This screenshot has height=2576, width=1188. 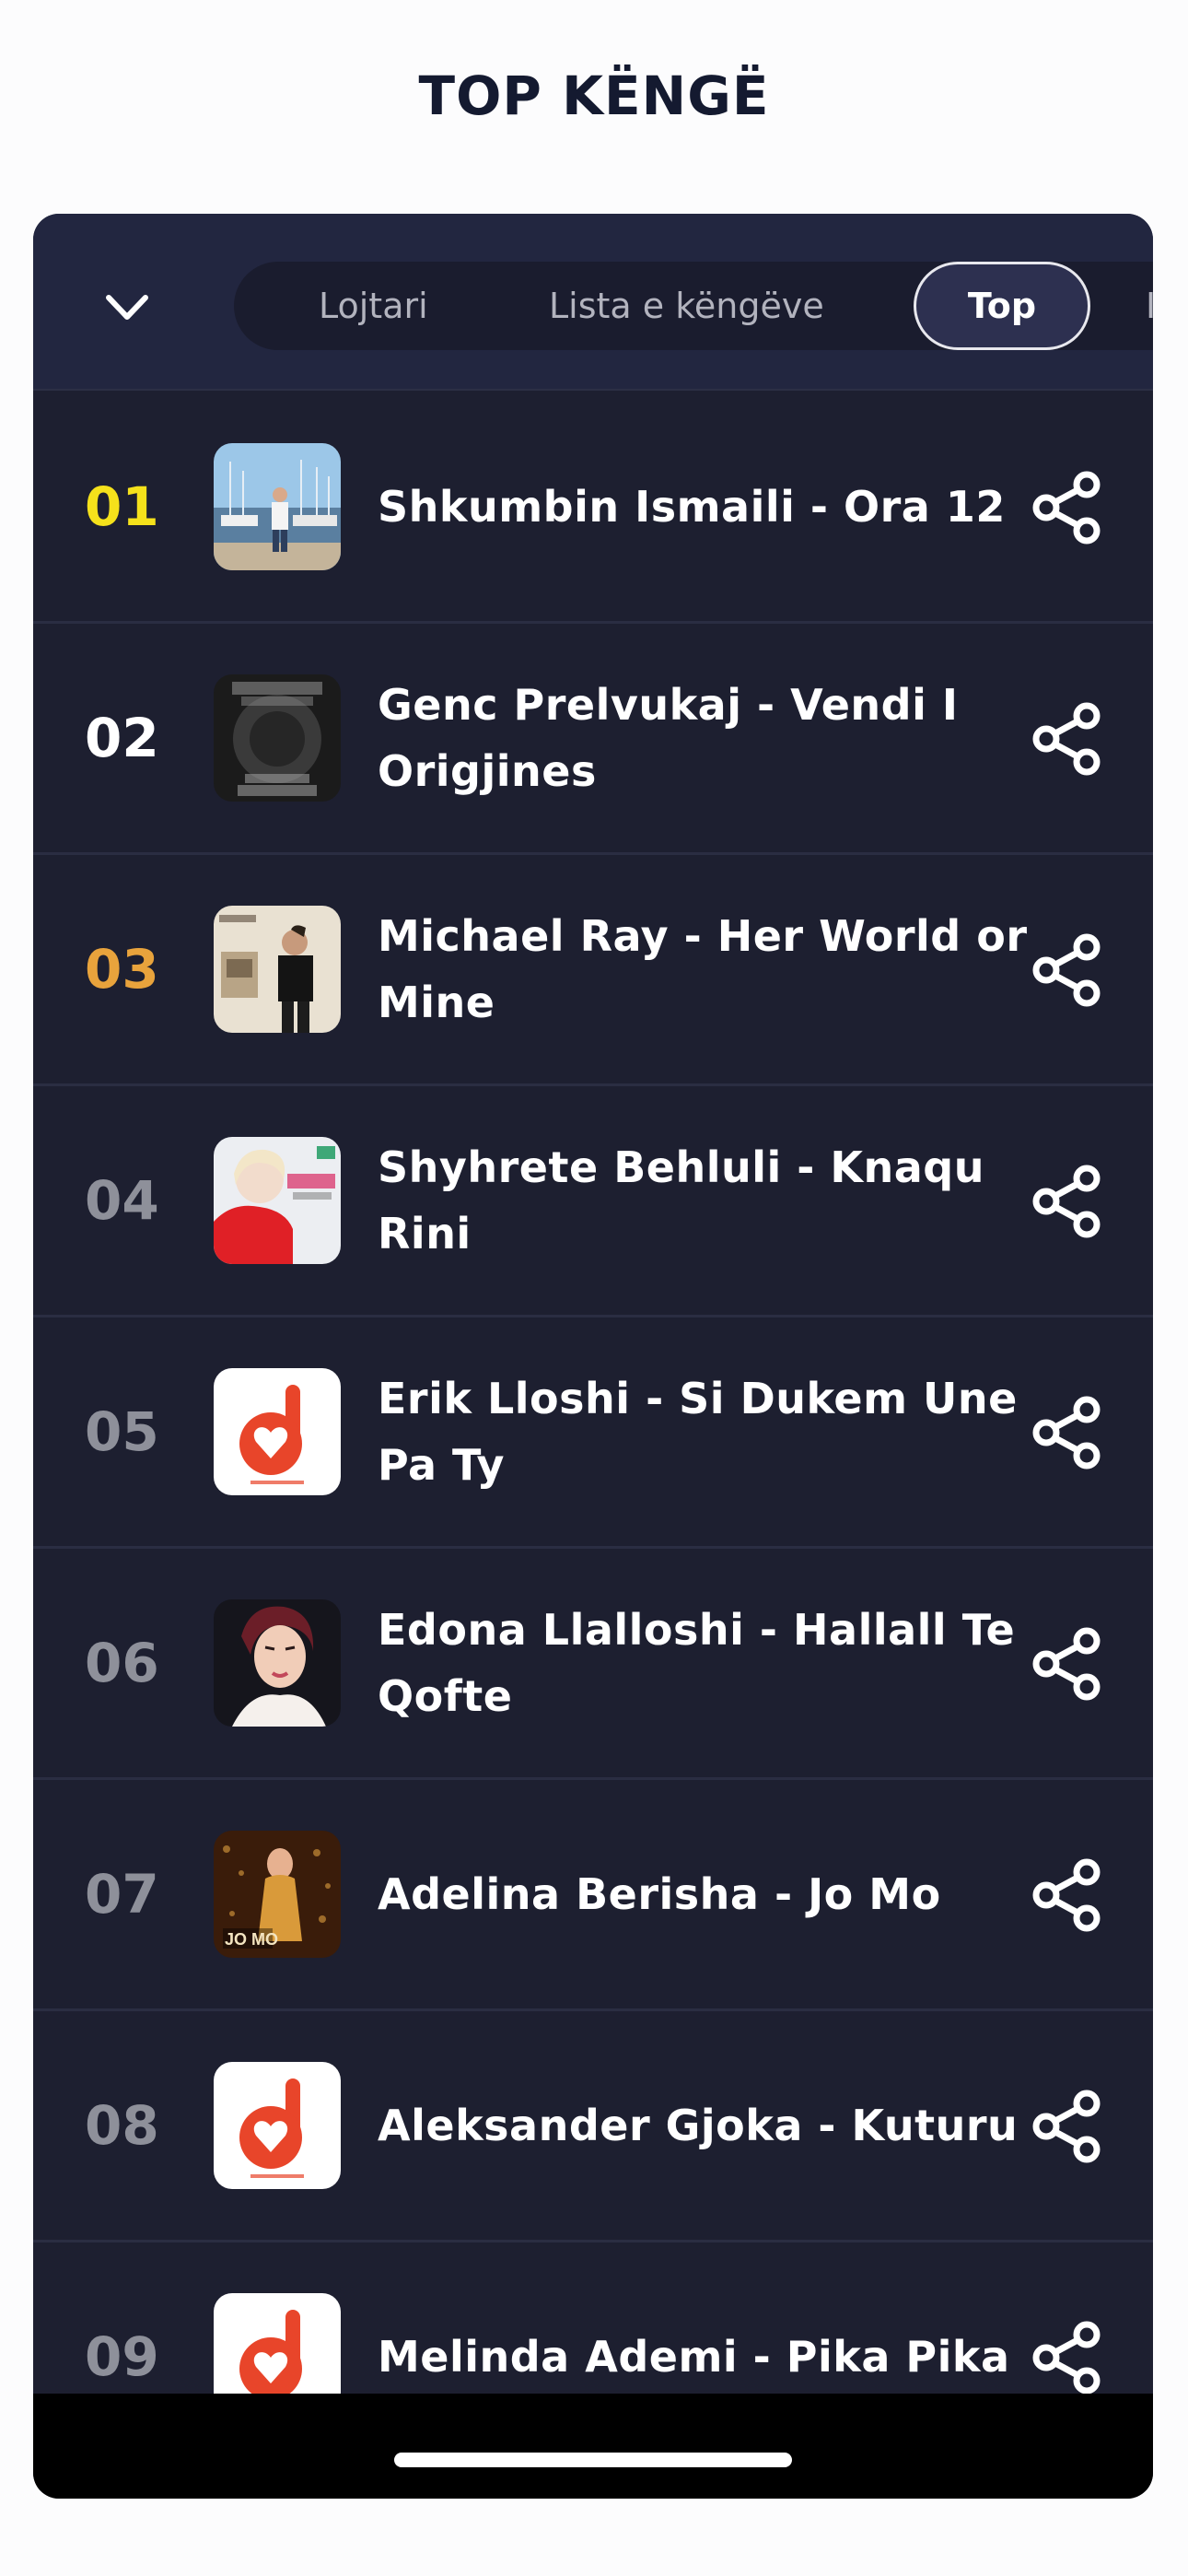 I want to click on list-item: 05 Erik Lloshi - Si Dukem Une Pa Ty, so click(x=593, y=1433).